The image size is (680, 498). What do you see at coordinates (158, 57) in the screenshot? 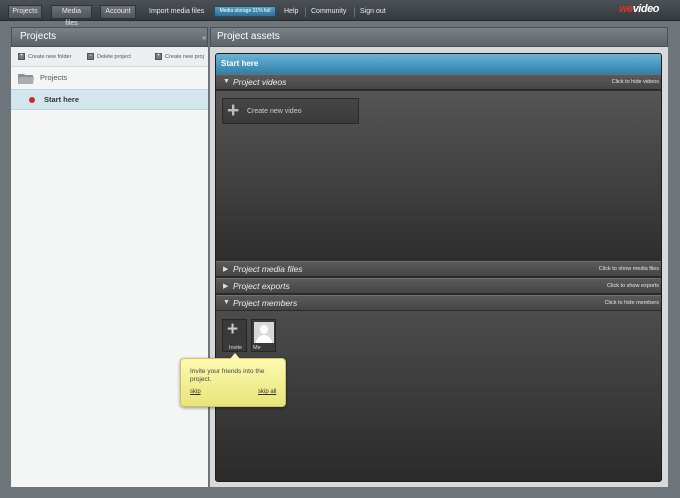
I see `add-project-icon: +` at bounding box center [158, 57].